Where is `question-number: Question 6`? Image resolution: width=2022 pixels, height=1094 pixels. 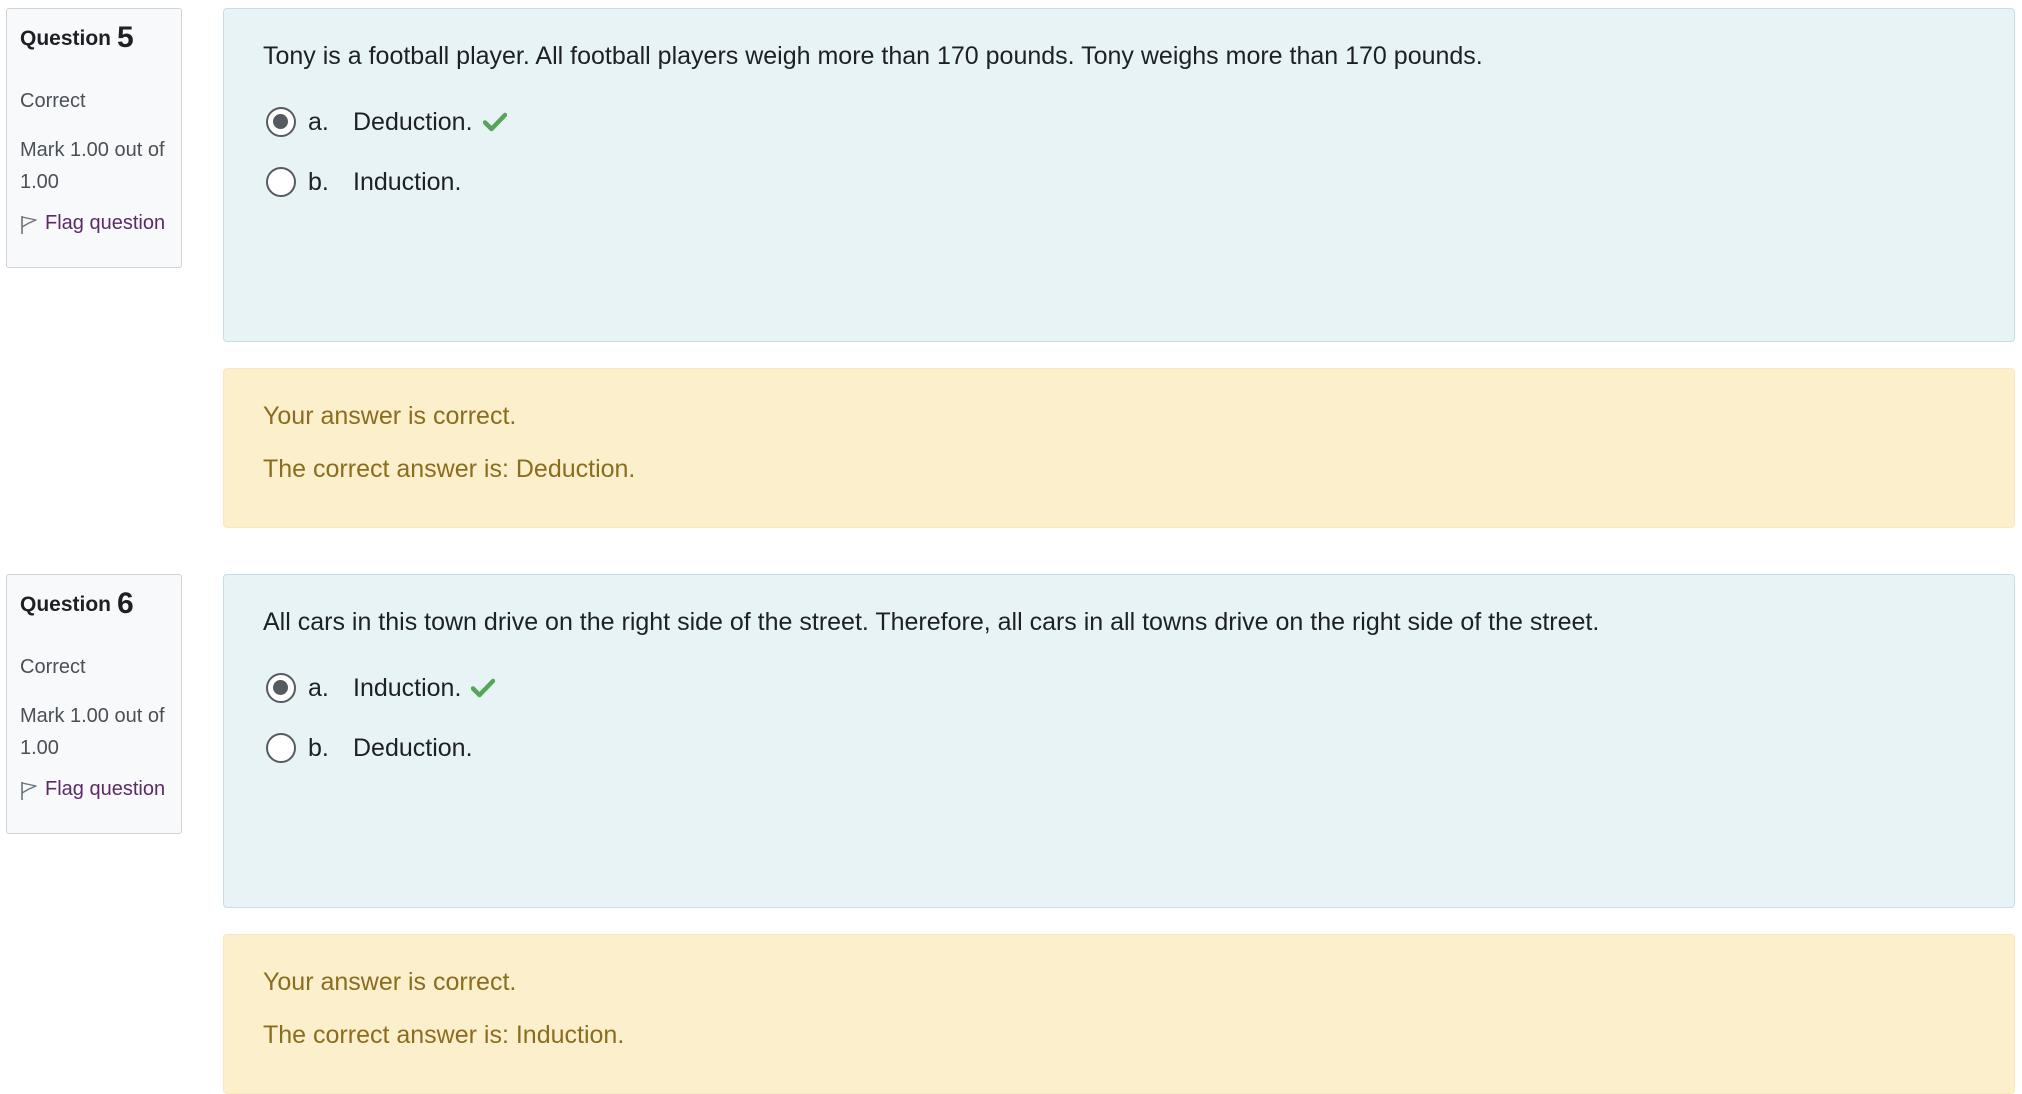
question-number: Question 6 is located at coordinates (100, 604).